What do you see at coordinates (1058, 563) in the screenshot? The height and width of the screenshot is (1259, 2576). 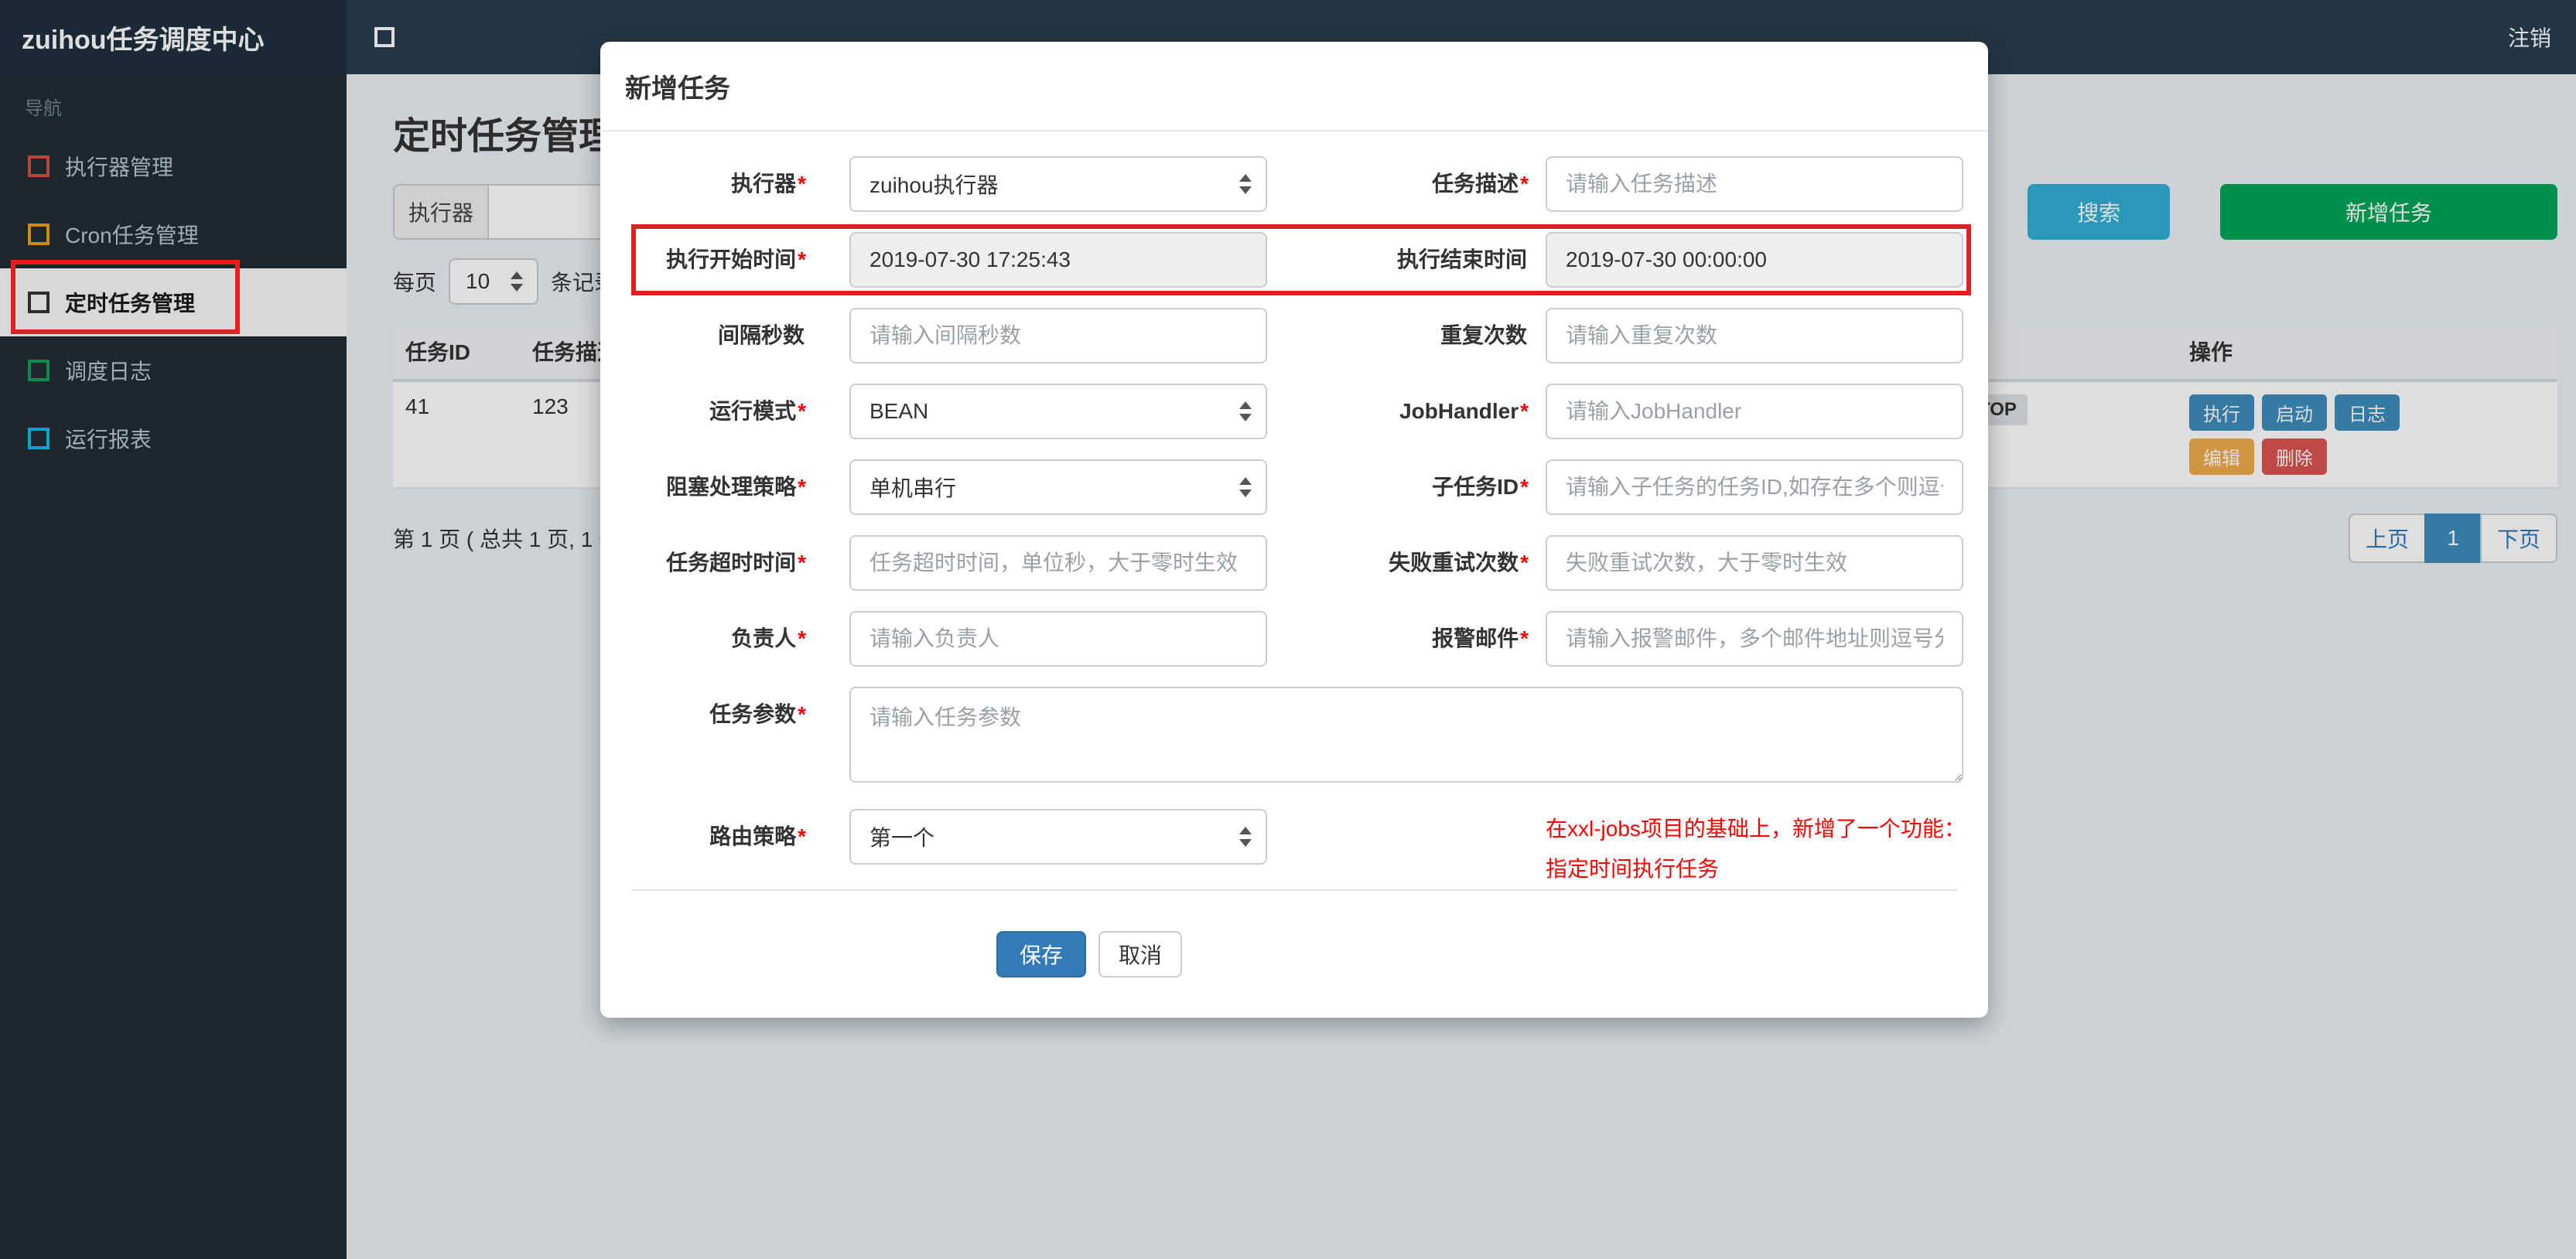 I see `timeout-input` at bounding box center [1058, 563].